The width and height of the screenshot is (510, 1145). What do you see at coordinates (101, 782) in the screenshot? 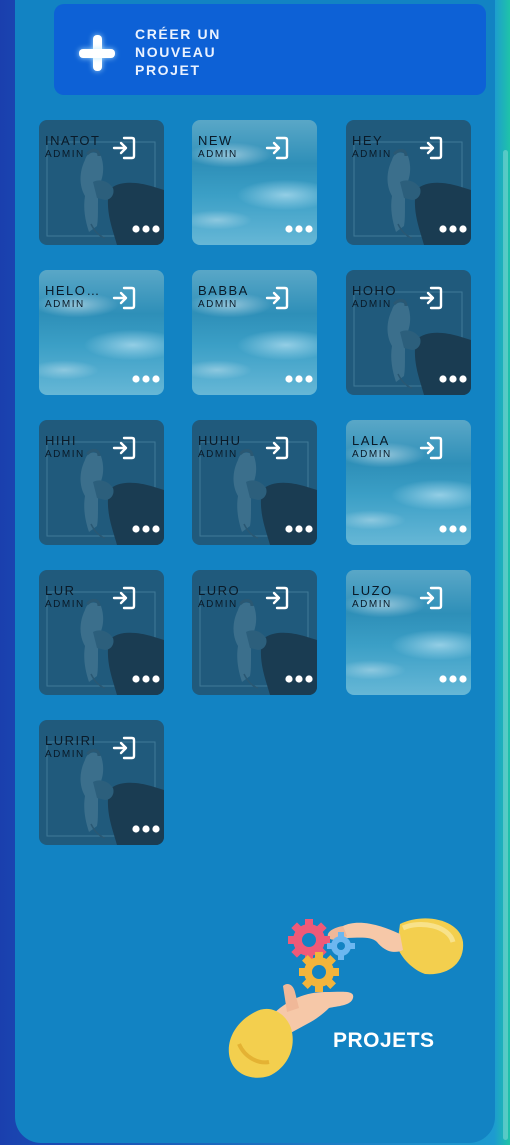
I see `project-card: LURIRI ADMIN` at bounding box center [101, 782].